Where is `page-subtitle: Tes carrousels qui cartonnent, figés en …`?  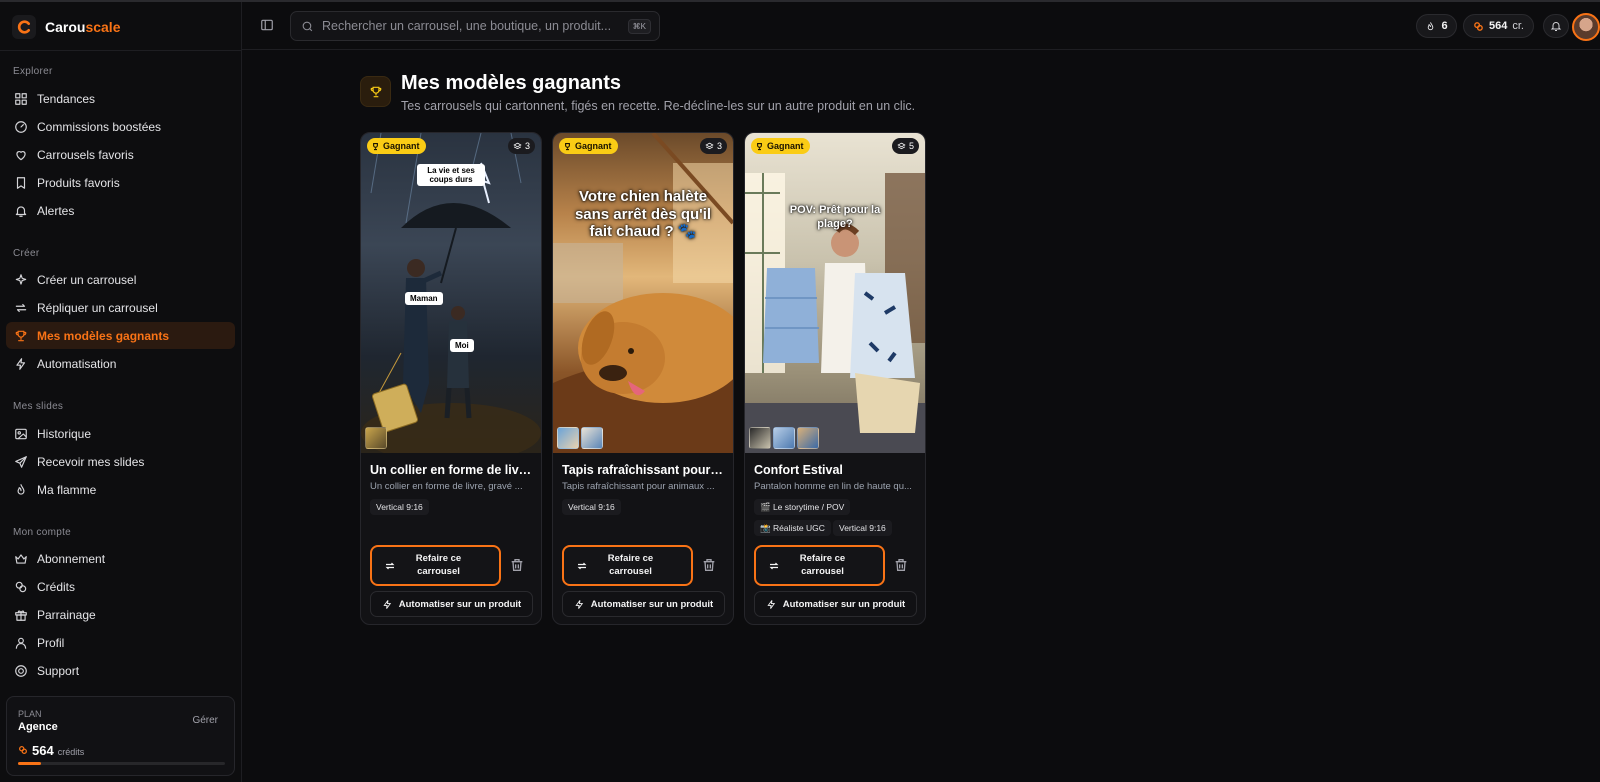 page-subtitle: Tes carrousels qui cartonnent, figés en … is located at coordinates (658, 106).